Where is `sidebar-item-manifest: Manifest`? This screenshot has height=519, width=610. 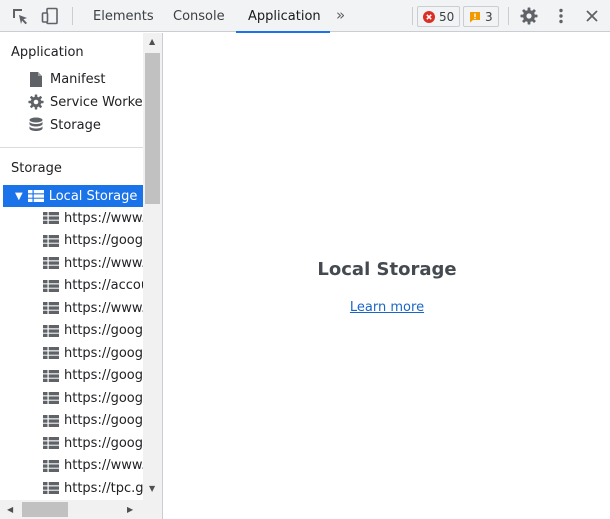
sidebar-item-manifest: Manifest is located at coordinates (66, 79).